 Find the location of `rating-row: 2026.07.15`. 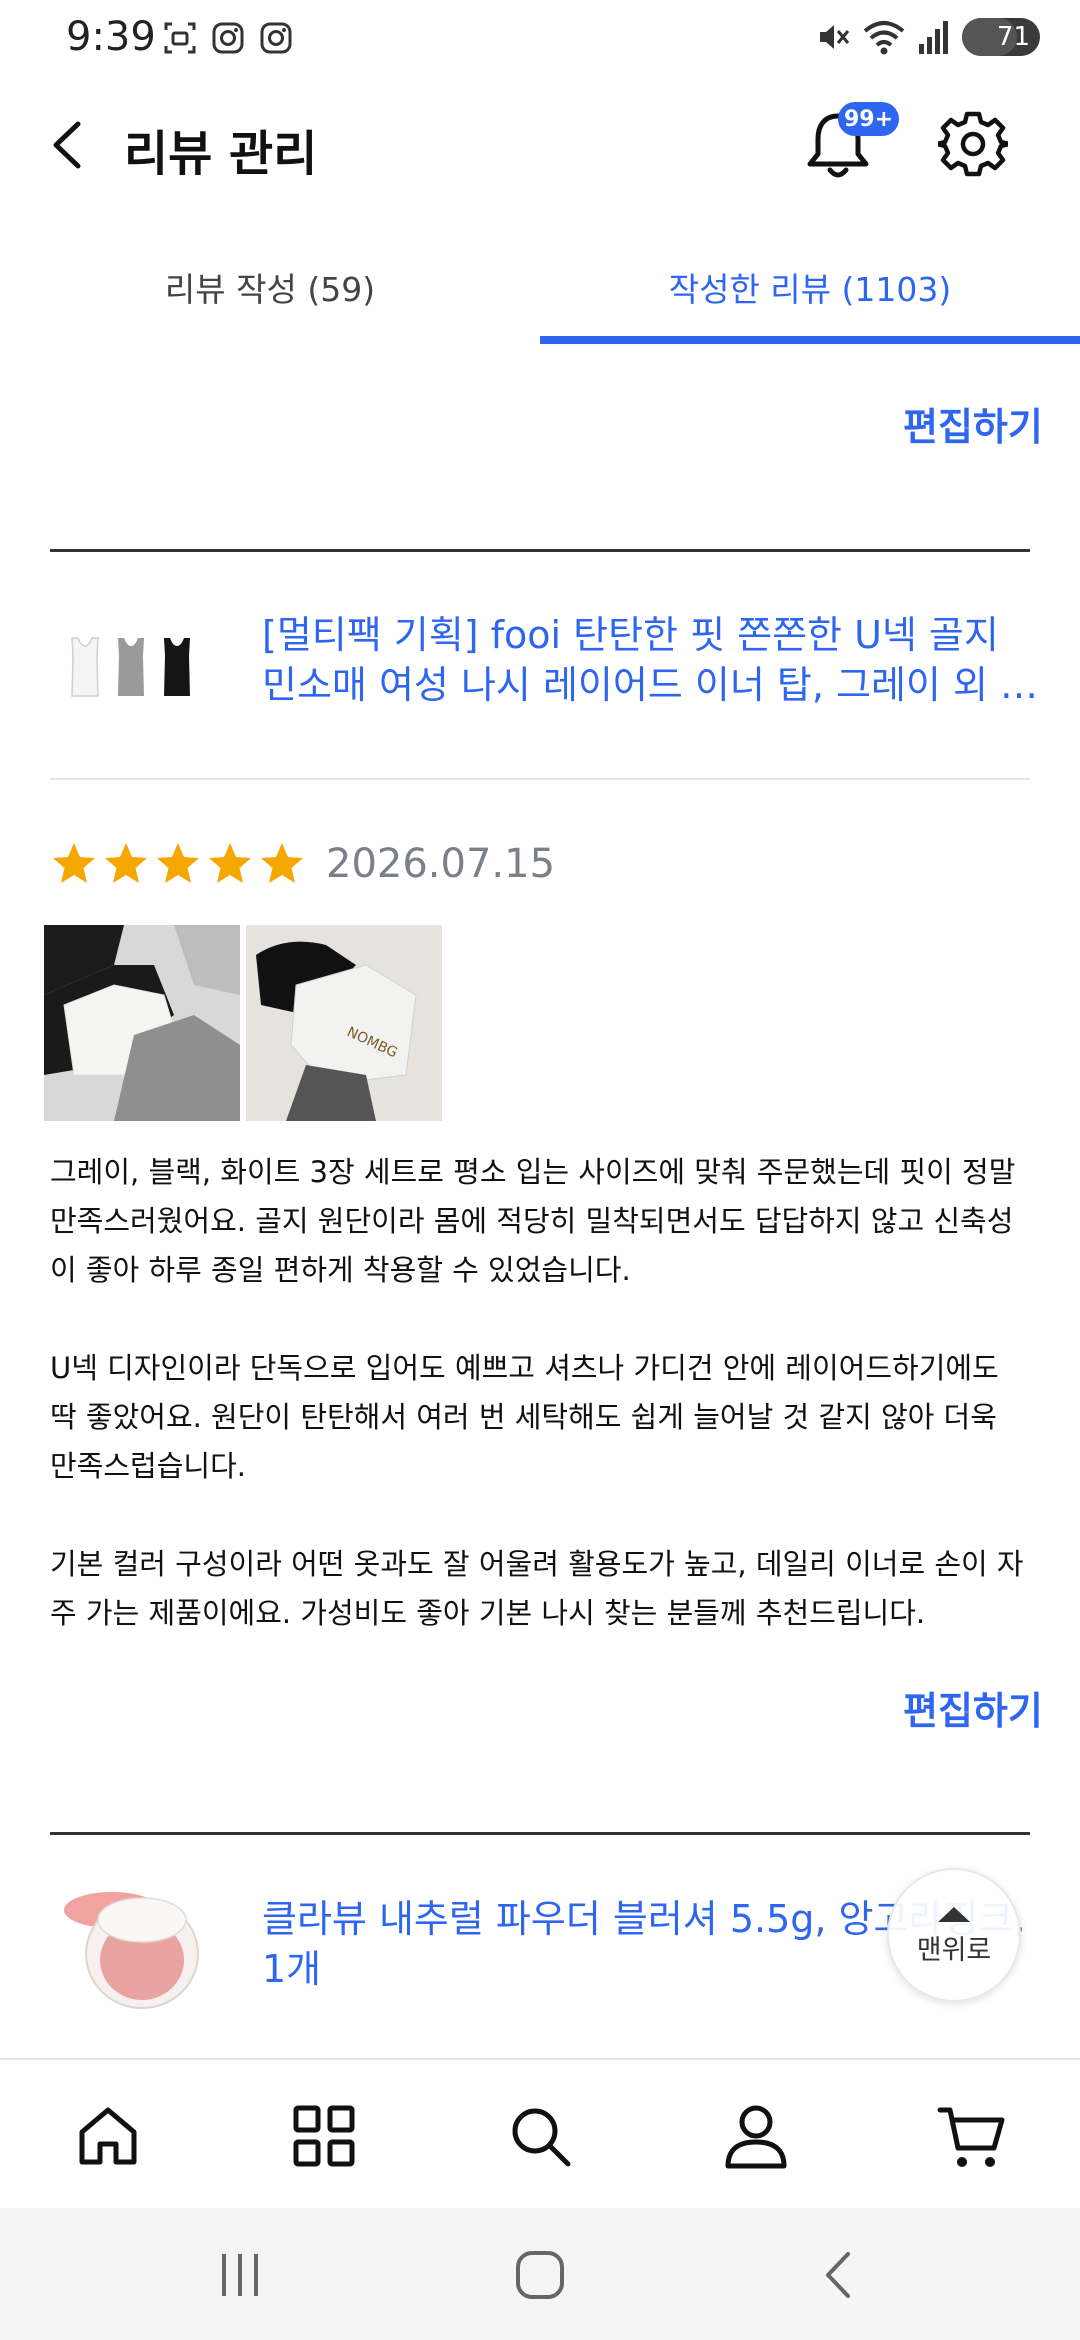

rating-row: 2026.07.15 is located at coordinates (302, 864).